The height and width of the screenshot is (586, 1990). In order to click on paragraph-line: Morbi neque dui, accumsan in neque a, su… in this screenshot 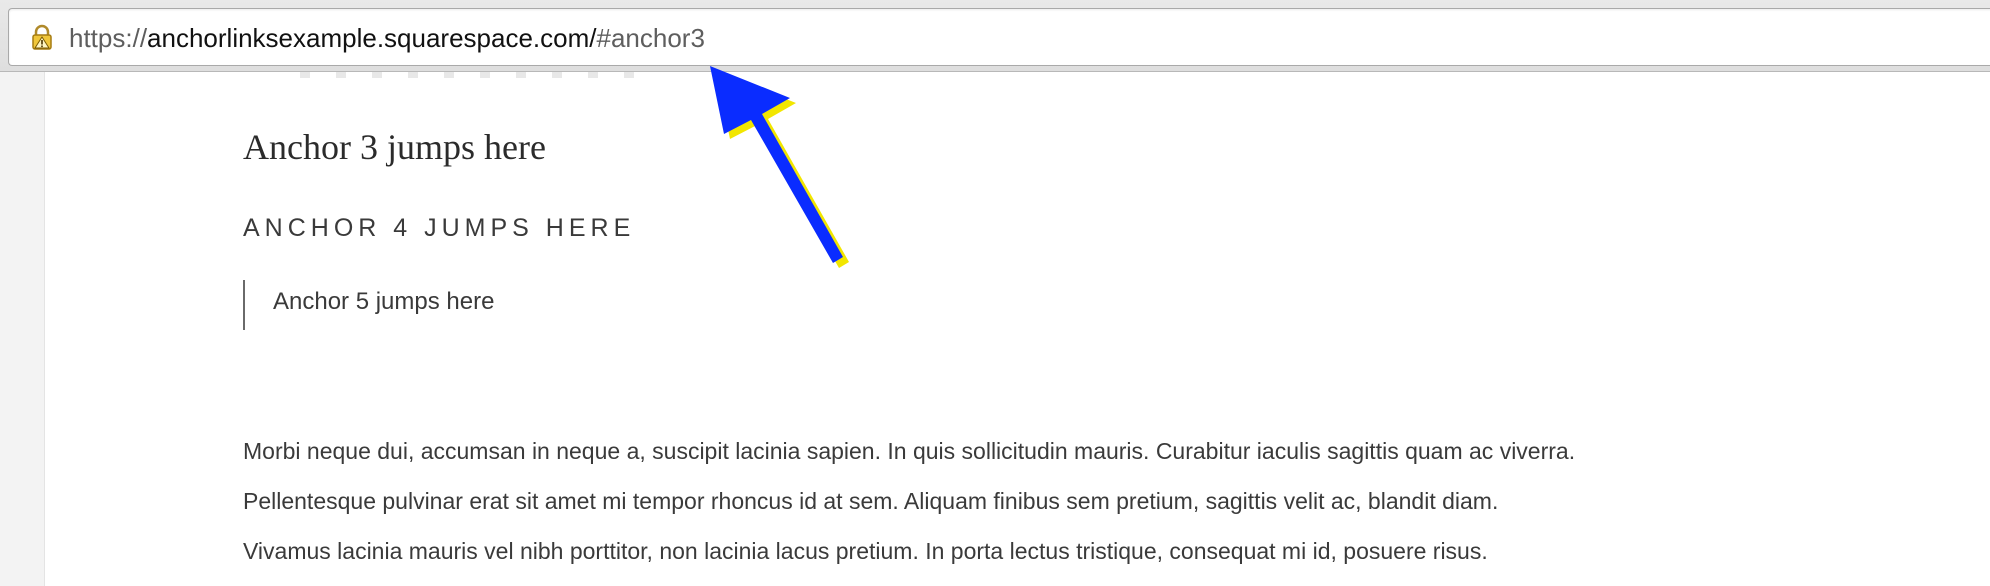, I will do `click(909, 451)`.